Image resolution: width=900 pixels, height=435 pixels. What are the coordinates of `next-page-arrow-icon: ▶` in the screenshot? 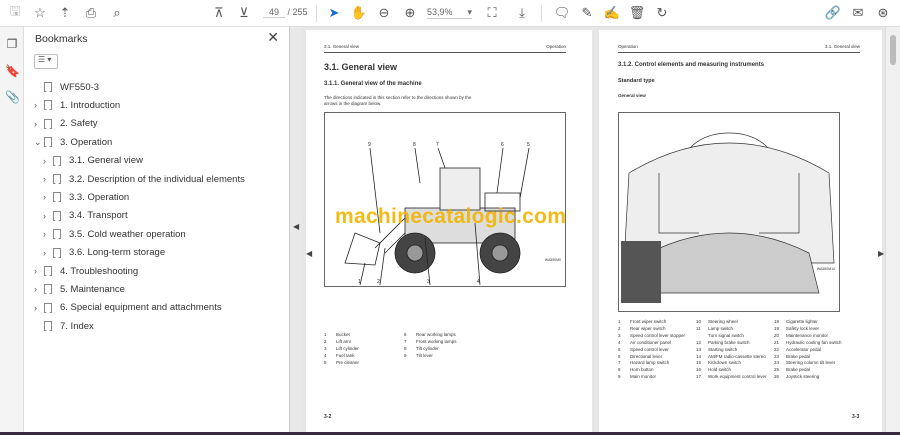 It's located at (881, 253).